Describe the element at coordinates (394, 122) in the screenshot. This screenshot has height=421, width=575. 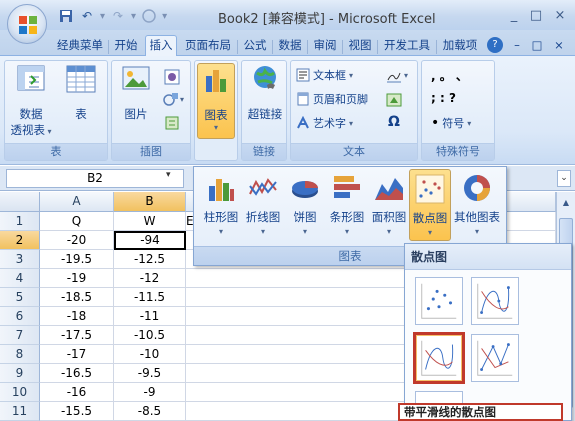
I see `symbol-omega-button: Ω` at that location.